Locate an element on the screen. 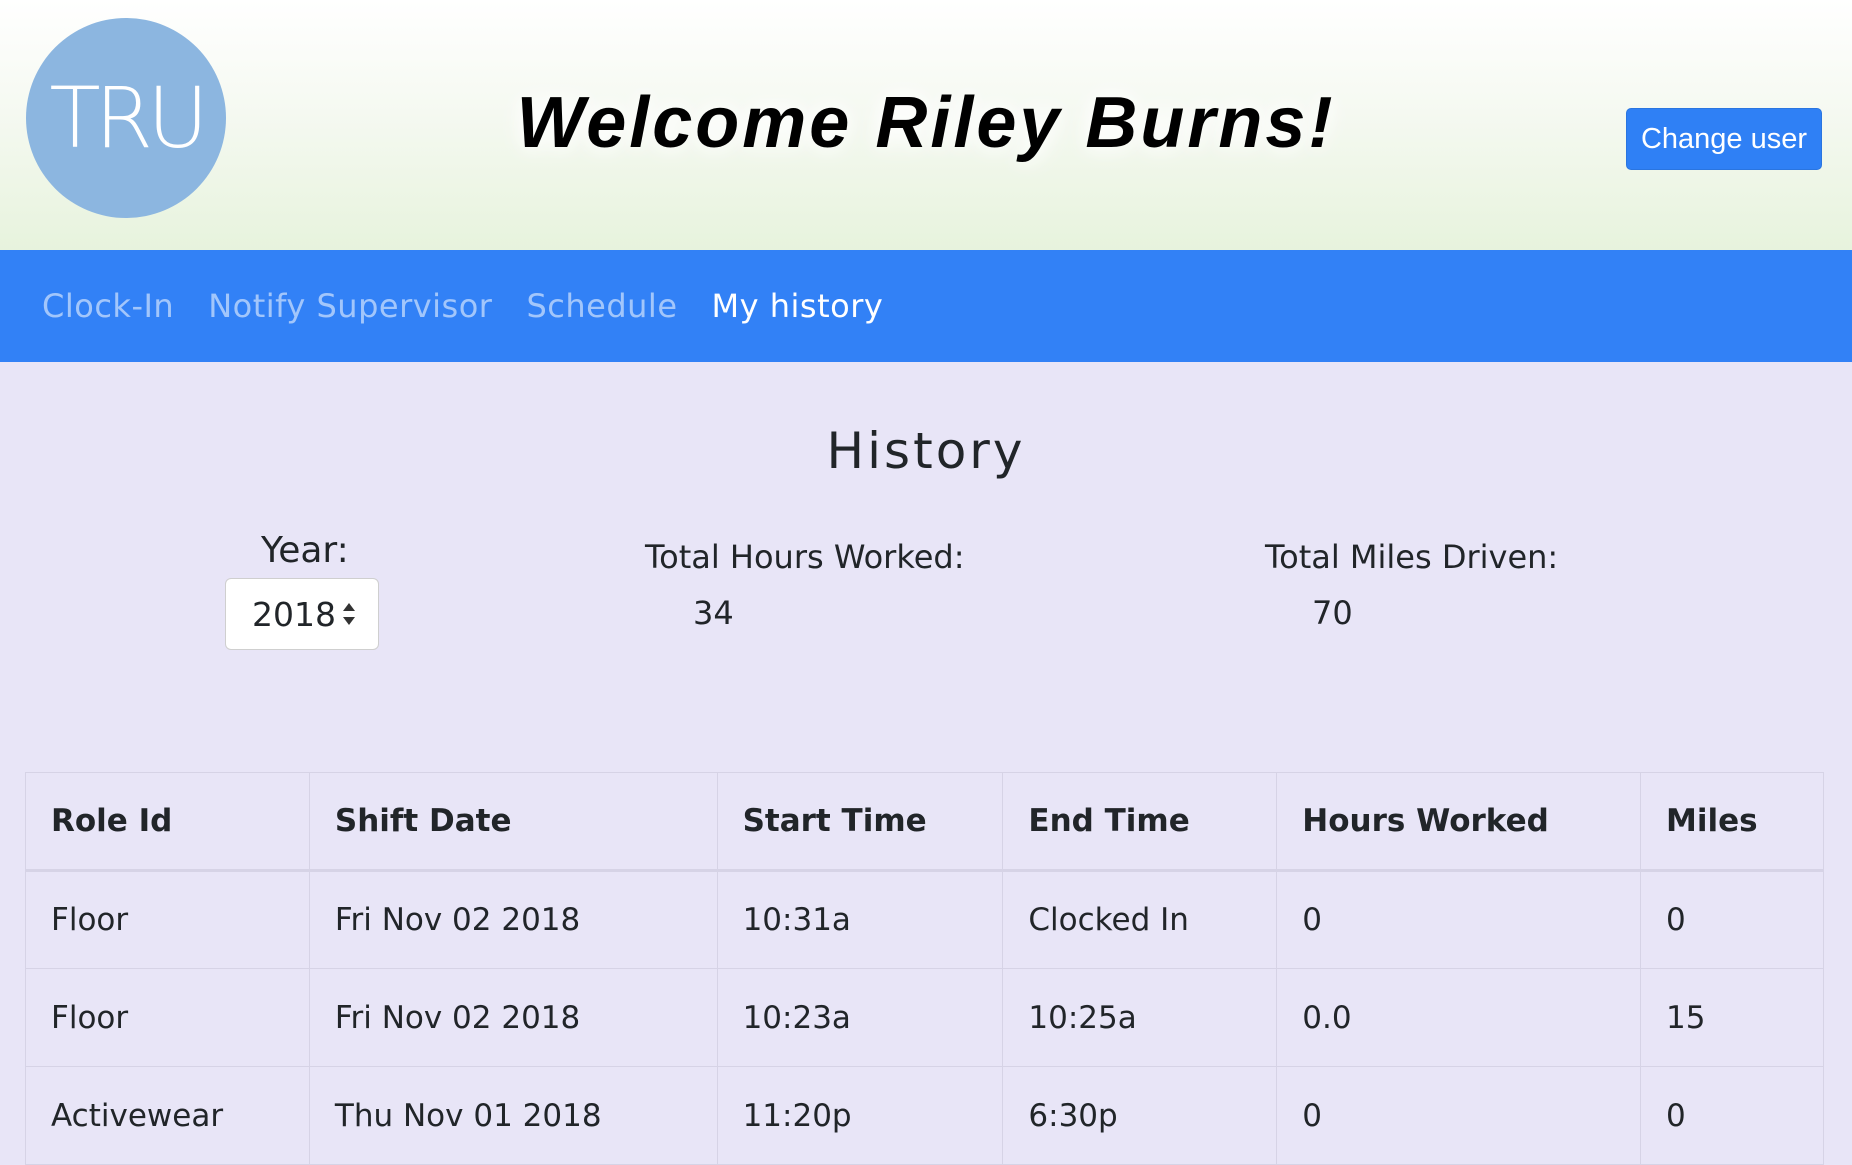 The image size is (1852, 1165). welcome-heading: Welcome Riley Burns! is located at coordinates (926, 123).